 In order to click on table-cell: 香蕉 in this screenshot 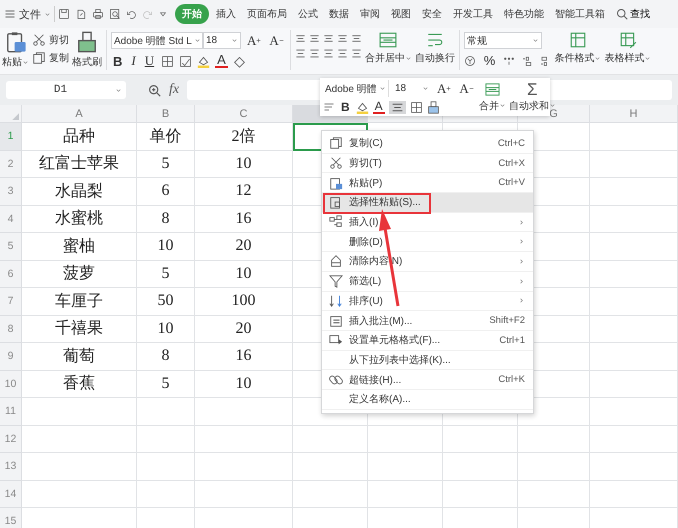, I will do `click(79, 384)`.